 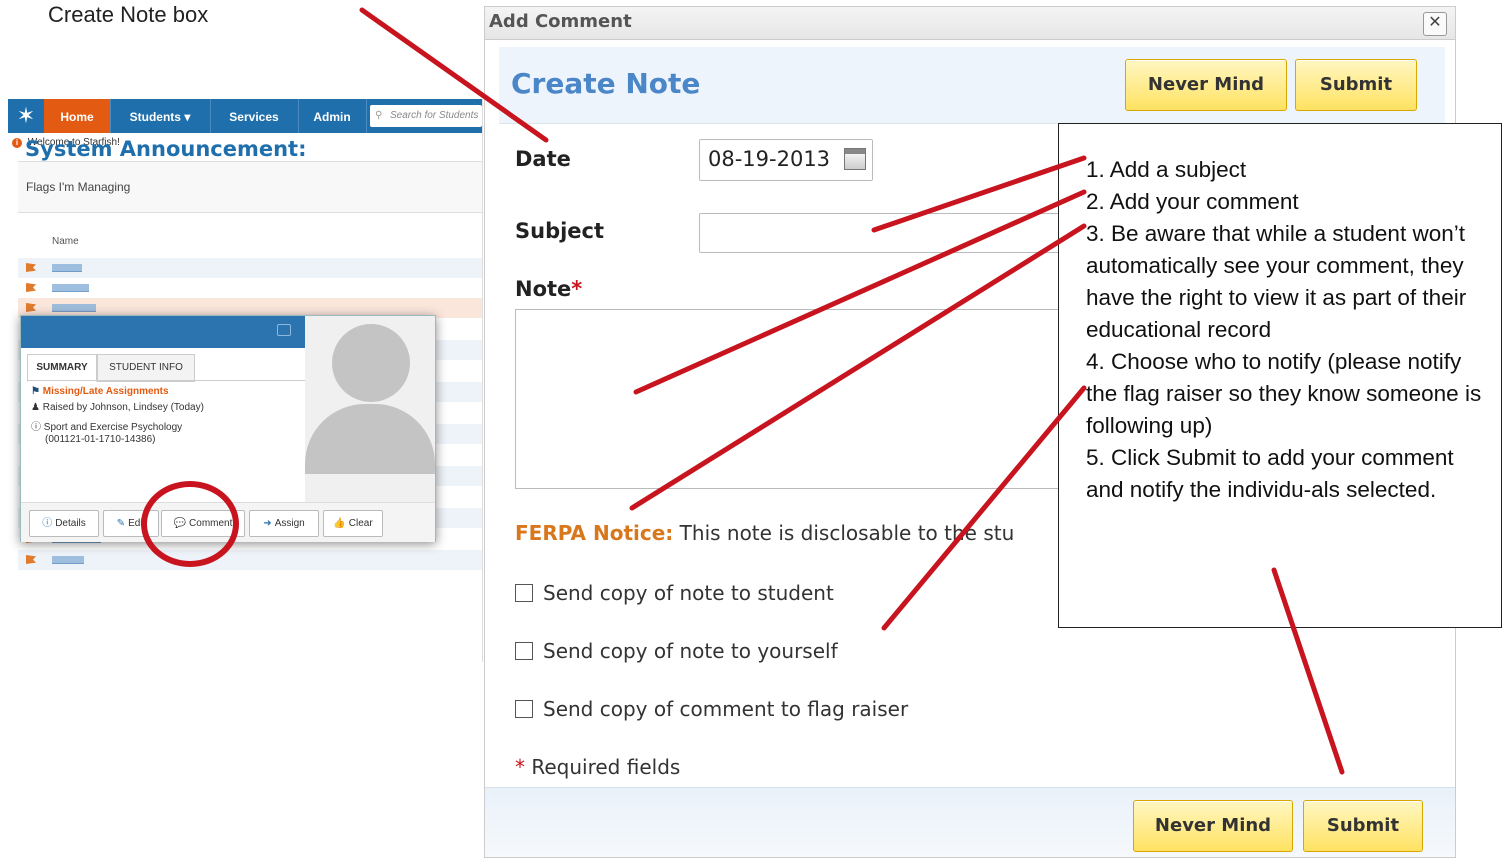 I want to click on nav-tab-students: Students ▾, so click(x=160, y=116).